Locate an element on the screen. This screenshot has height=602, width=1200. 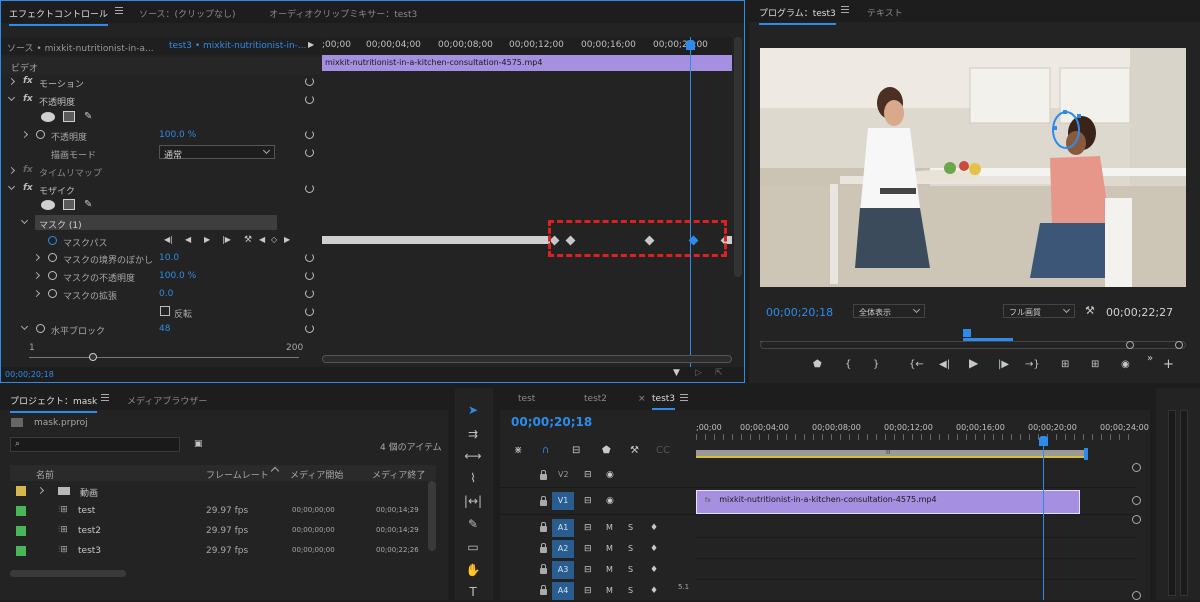
slider-thumb is located at coordinates (93, 357).